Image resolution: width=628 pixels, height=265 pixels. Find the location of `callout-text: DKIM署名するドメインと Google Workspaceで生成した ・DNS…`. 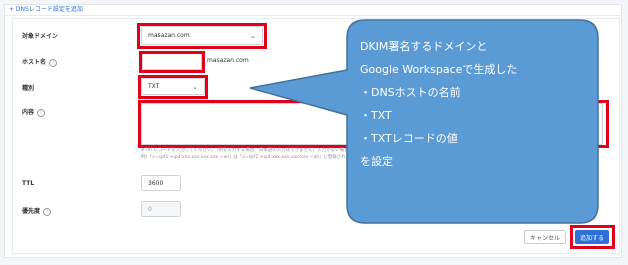

callout-text: DKIM署名するドメインと Google Workspaceで生成した ・DNS… is located at coordinates (439, 104).